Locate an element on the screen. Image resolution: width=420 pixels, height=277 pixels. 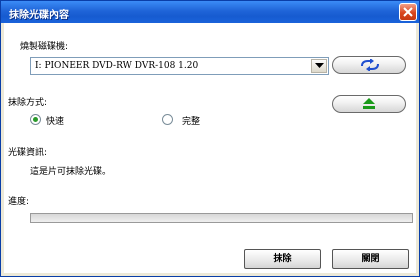
quick-erase-radio is located at coordinates (35, 119).